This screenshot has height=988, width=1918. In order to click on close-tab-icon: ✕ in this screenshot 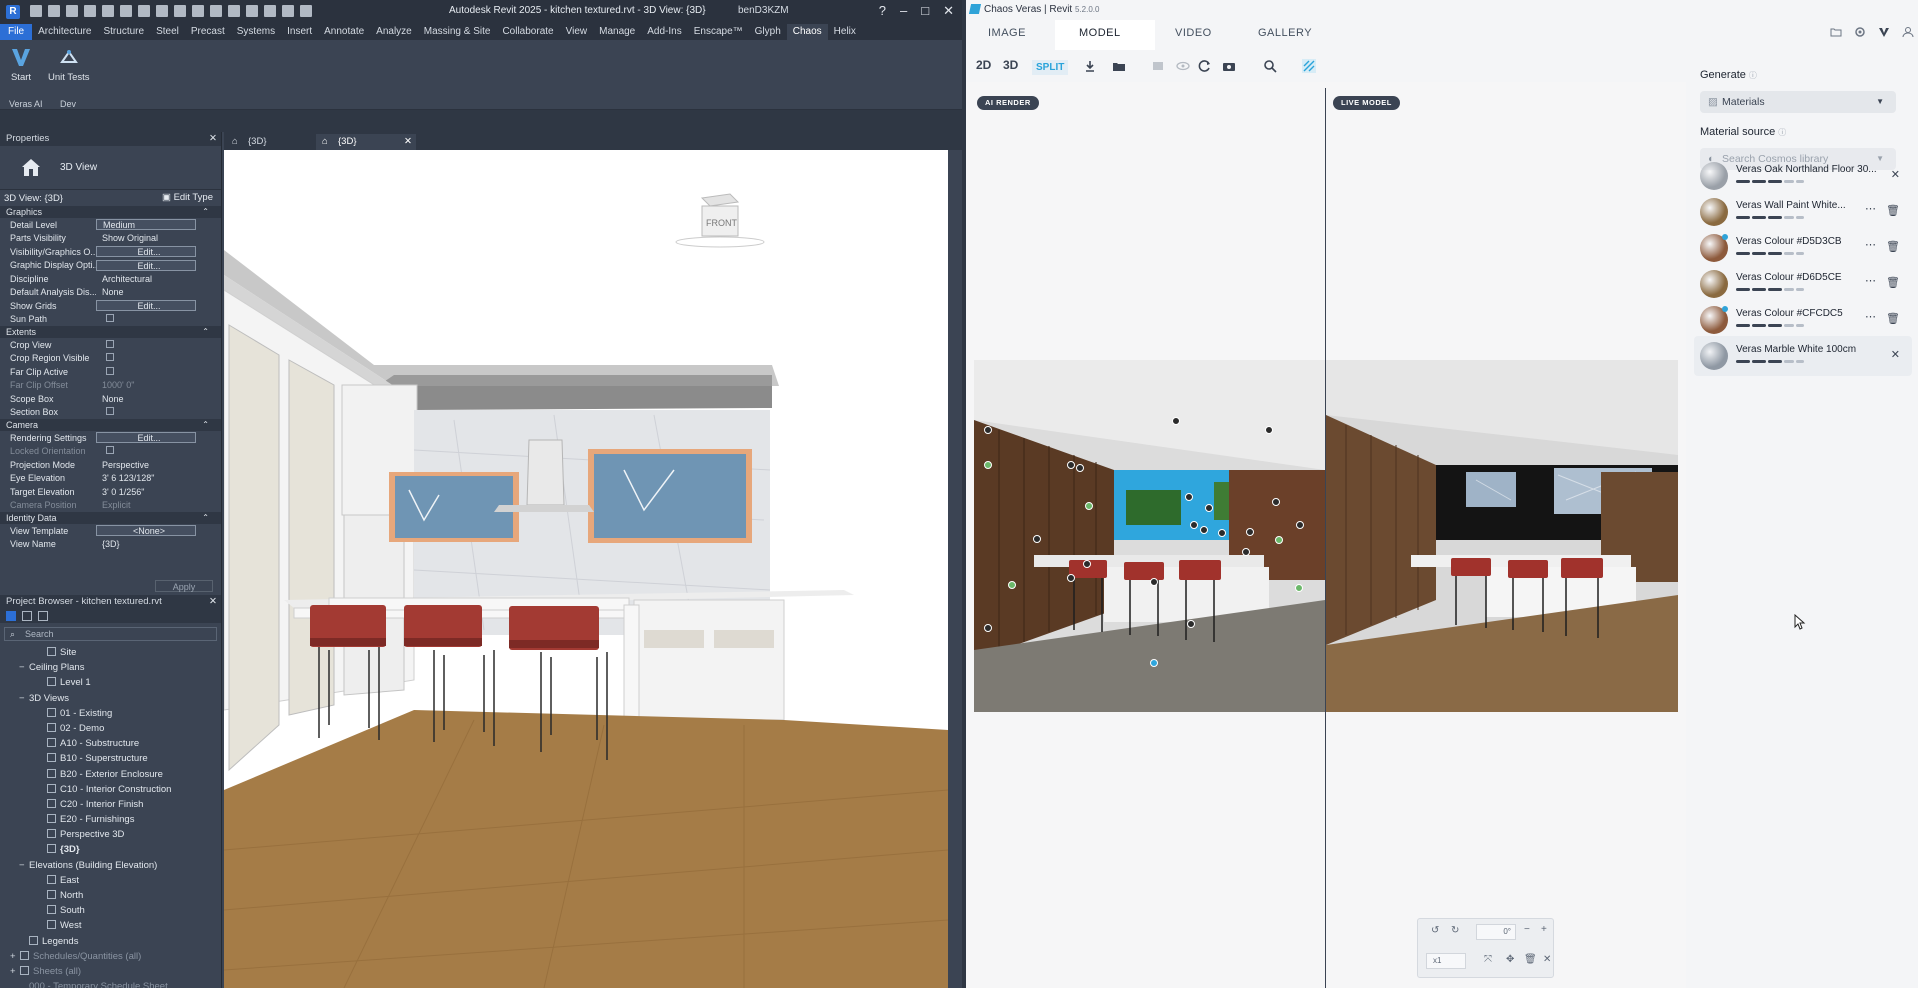, I will do `click(408, 142)`.